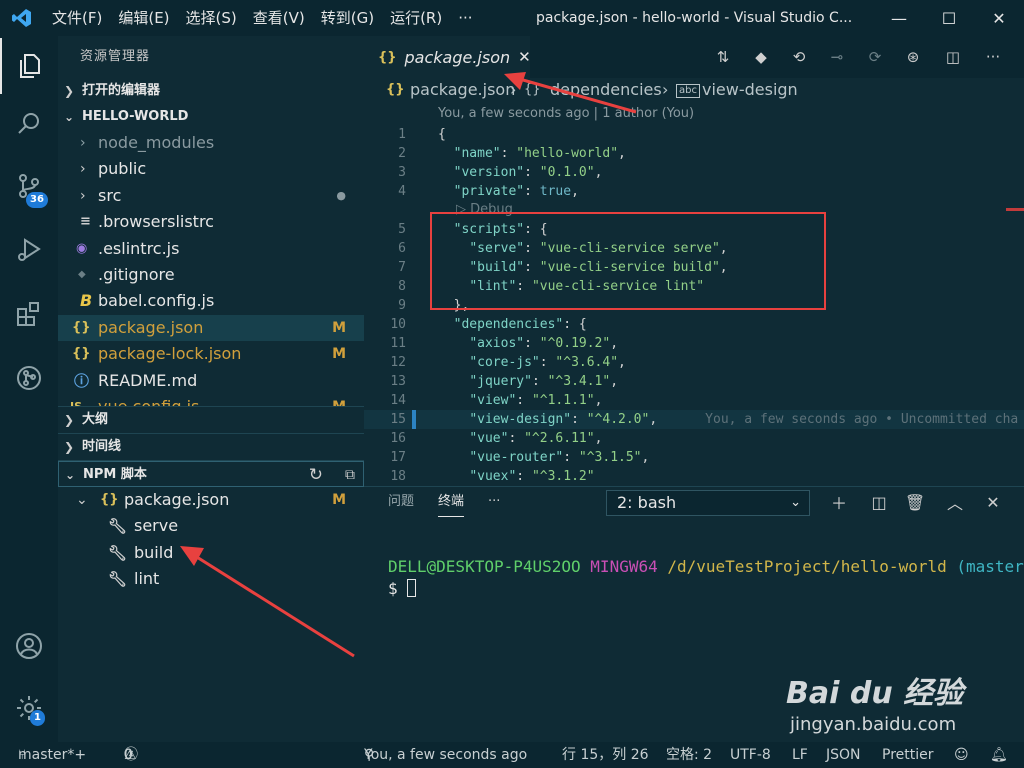  Describe the element at coordinates (873, 724) in the screenshot. I see `watermark-url: jingyan.baidu.com` at that location.